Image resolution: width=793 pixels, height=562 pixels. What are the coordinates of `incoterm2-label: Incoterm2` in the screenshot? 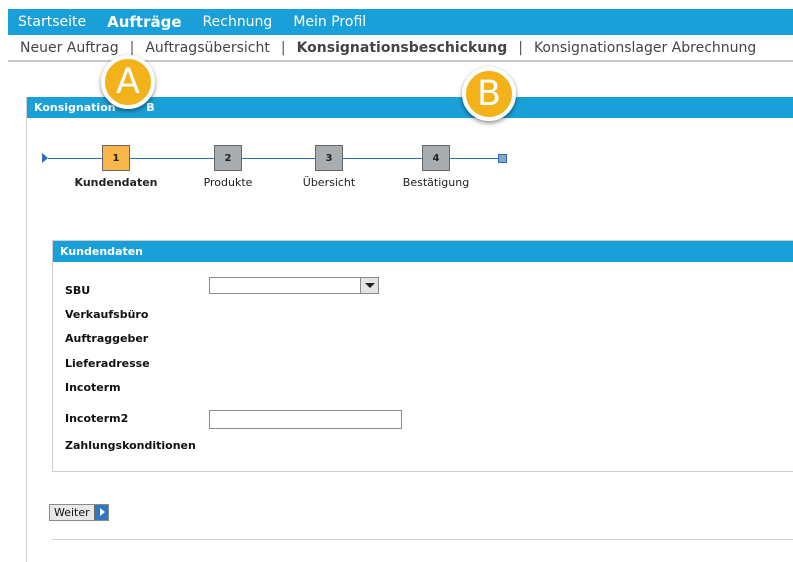 It's located at (97, 418).